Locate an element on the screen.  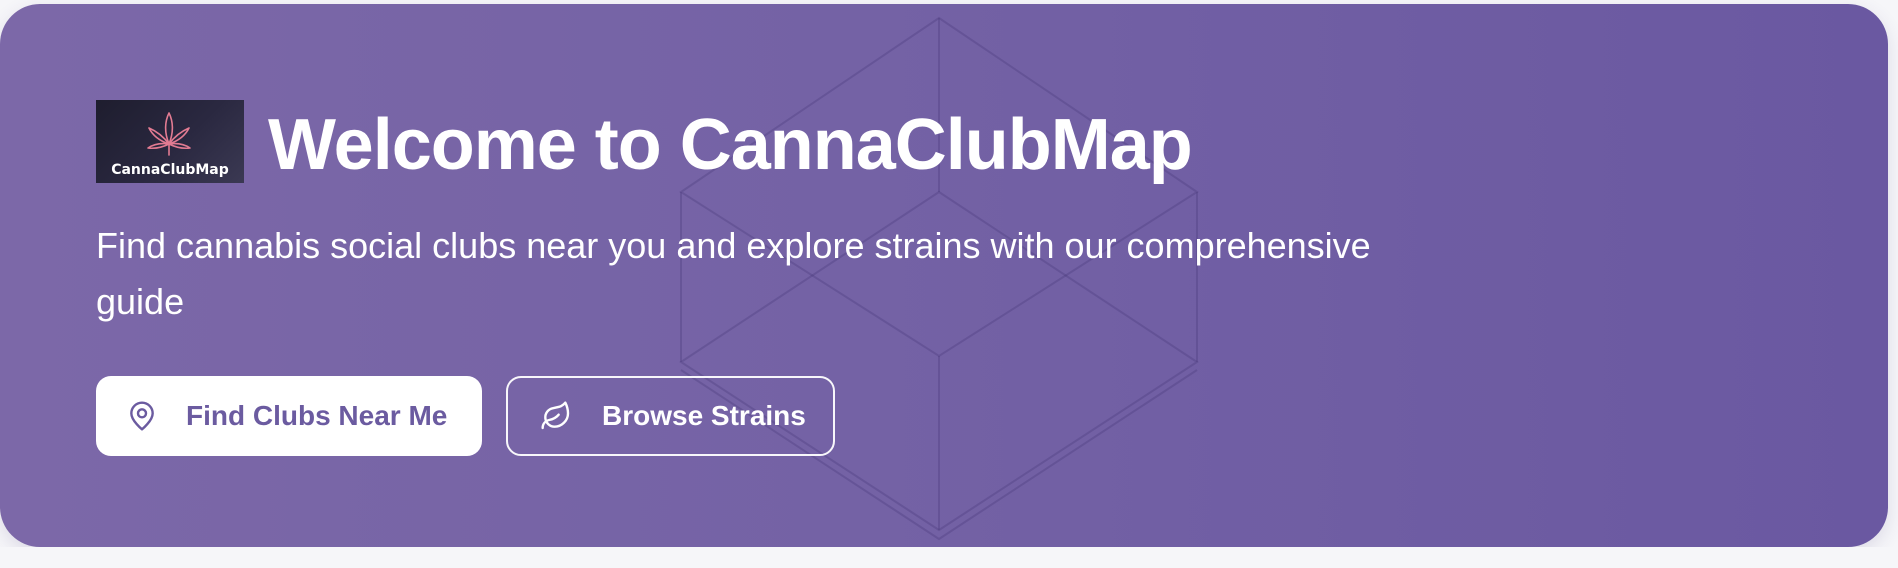
browse-strains-label: Browse Strains is located at coordinates (704, 415).